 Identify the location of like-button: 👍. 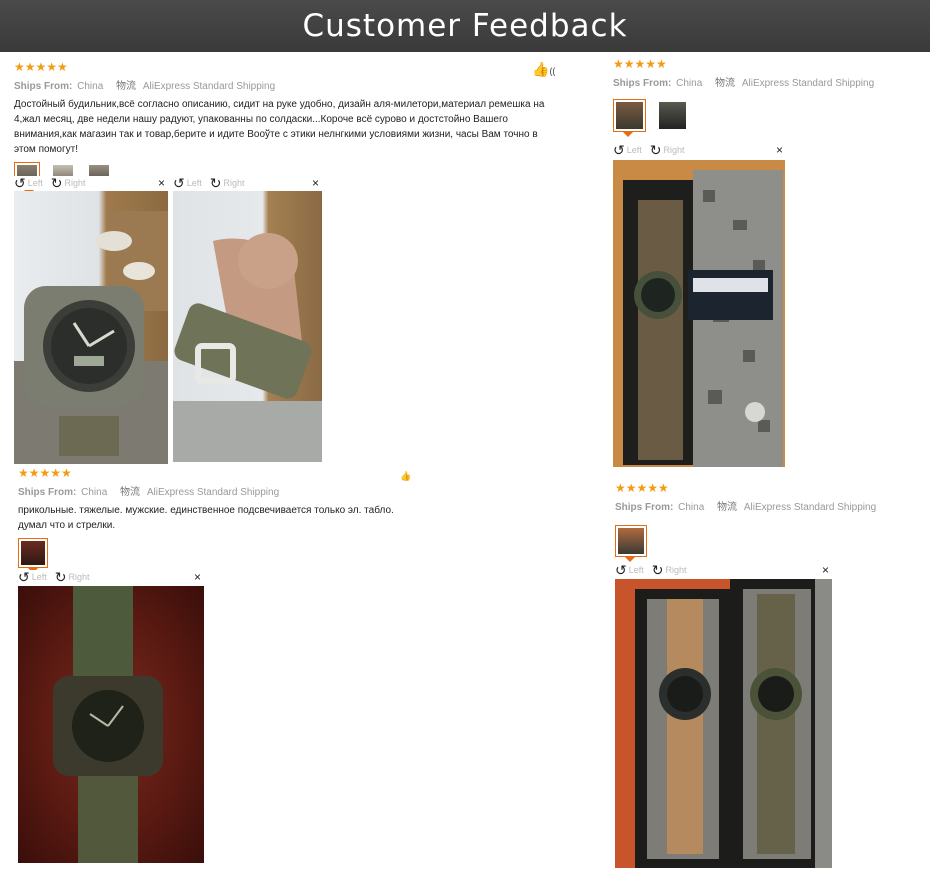
(405, 474).